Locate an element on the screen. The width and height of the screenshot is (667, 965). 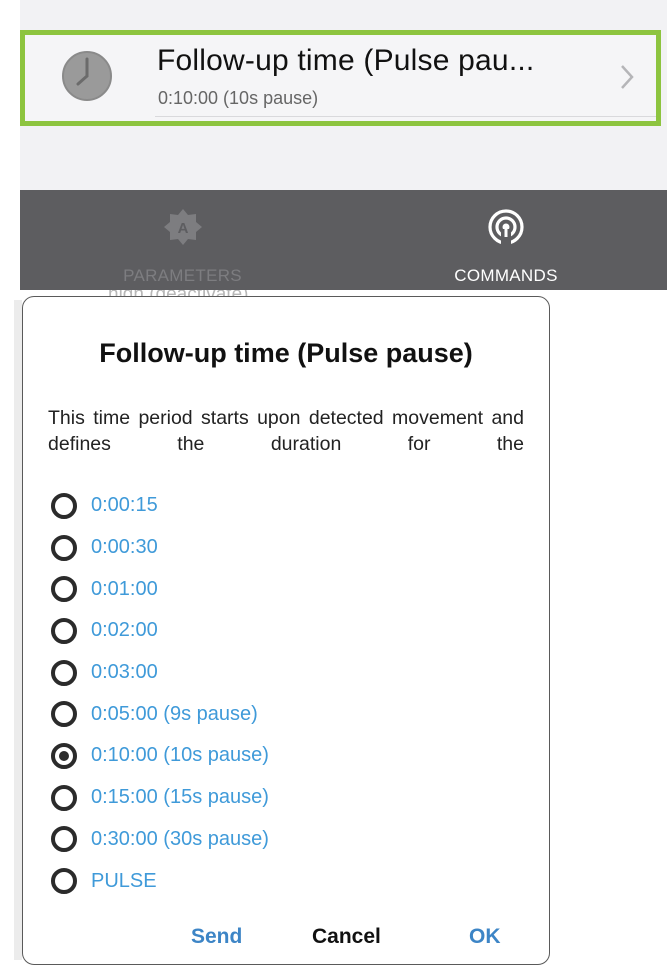
option-label: 0:02:00 is located at coordinates (124, 630).